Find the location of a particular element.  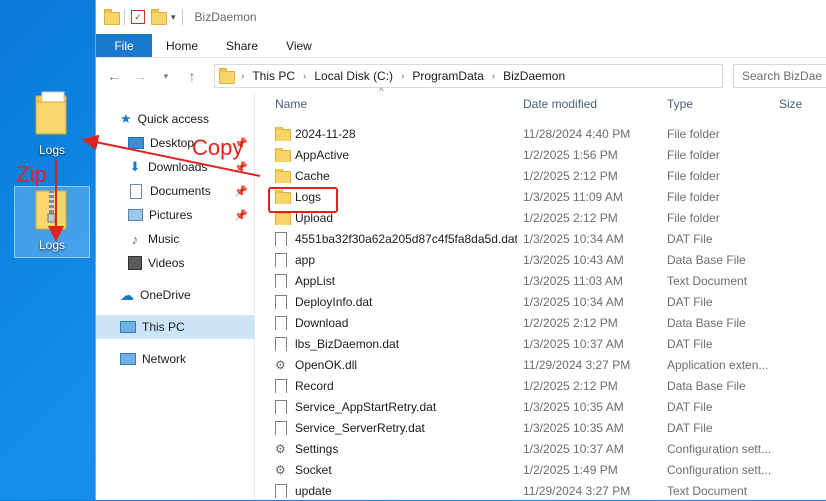

ribbon: File Home Share View is located at coordinates (461, 46).